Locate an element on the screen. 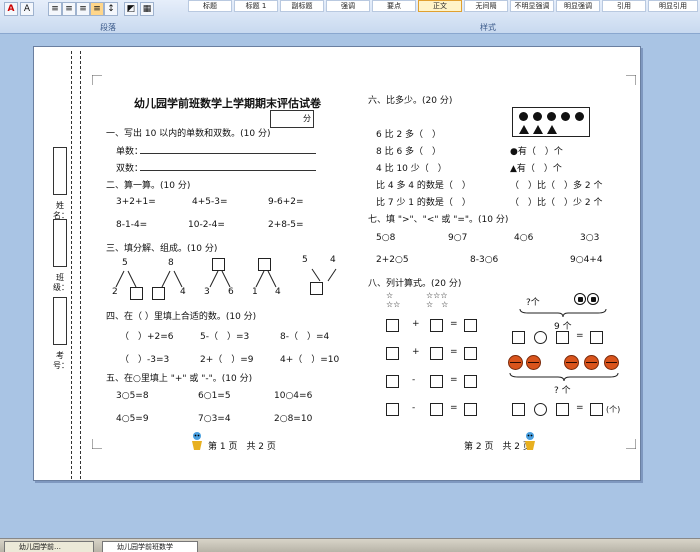 Image resolution: width=700 pixels, height=552 pixels. s8-stars-a: ☆ ☆☆ is located at coordinates (393, 300).